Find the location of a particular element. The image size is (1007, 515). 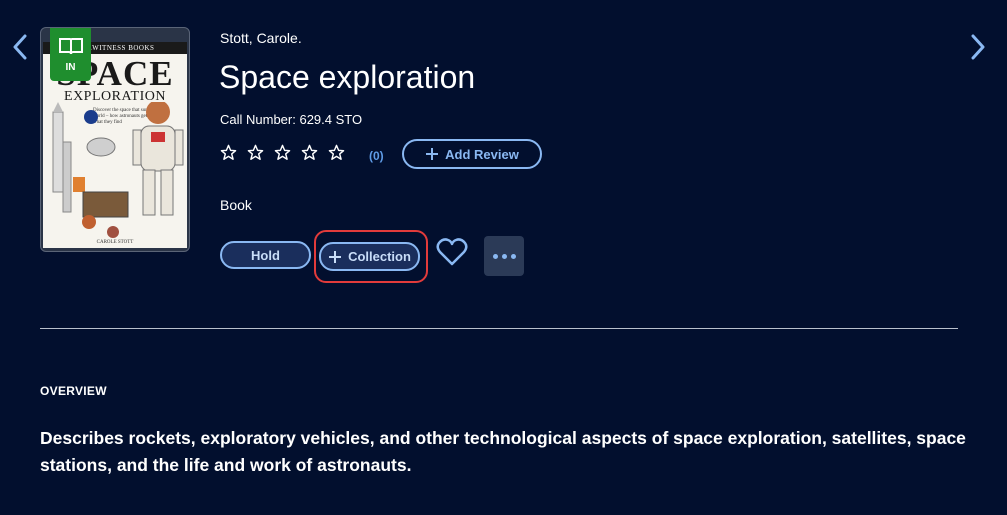

add-review-label: Add Review is located at coordinates (482, 154).